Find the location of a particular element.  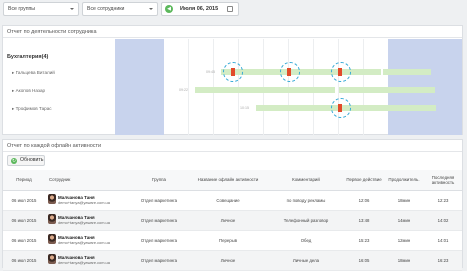

cell-duration: 14мин is located at coordinates (404, 220).